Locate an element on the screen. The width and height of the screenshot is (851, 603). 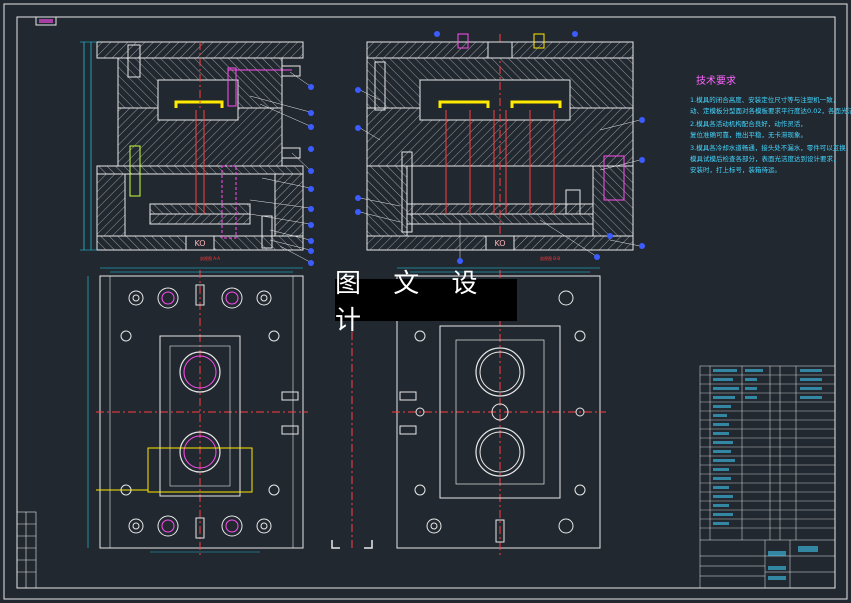
svg-text: 剖视图 A-A is located at coordinates (210, 258).